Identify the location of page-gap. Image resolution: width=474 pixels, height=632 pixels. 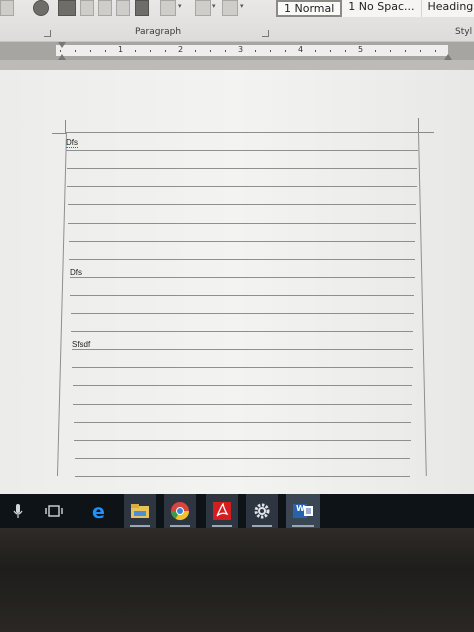
(237, 65).